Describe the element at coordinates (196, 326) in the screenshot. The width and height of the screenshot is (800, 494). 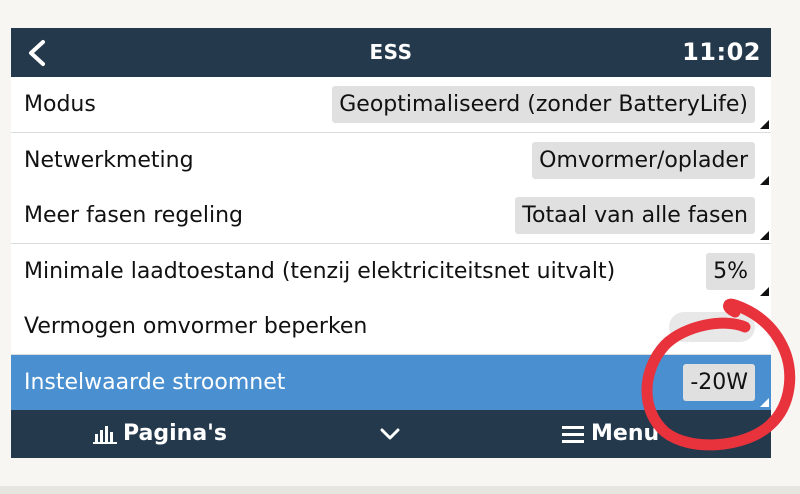
I see `setting-label: Vermogen omvormer beperken` at that location.